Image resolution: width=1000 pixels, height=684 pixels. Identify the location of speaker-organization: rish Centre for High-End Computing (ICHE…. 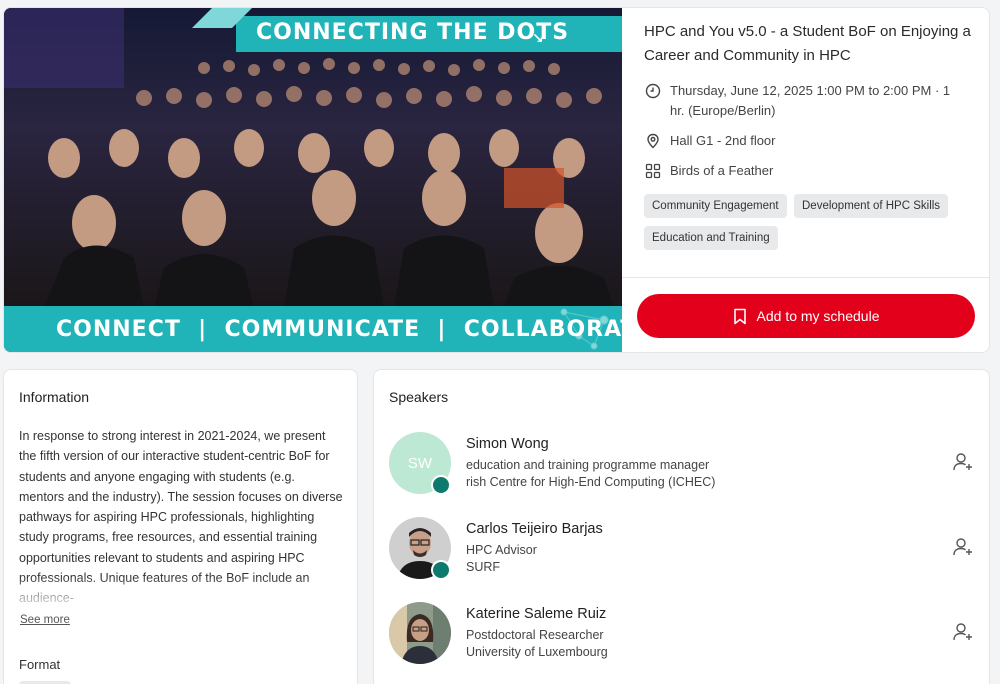
(591, 482).